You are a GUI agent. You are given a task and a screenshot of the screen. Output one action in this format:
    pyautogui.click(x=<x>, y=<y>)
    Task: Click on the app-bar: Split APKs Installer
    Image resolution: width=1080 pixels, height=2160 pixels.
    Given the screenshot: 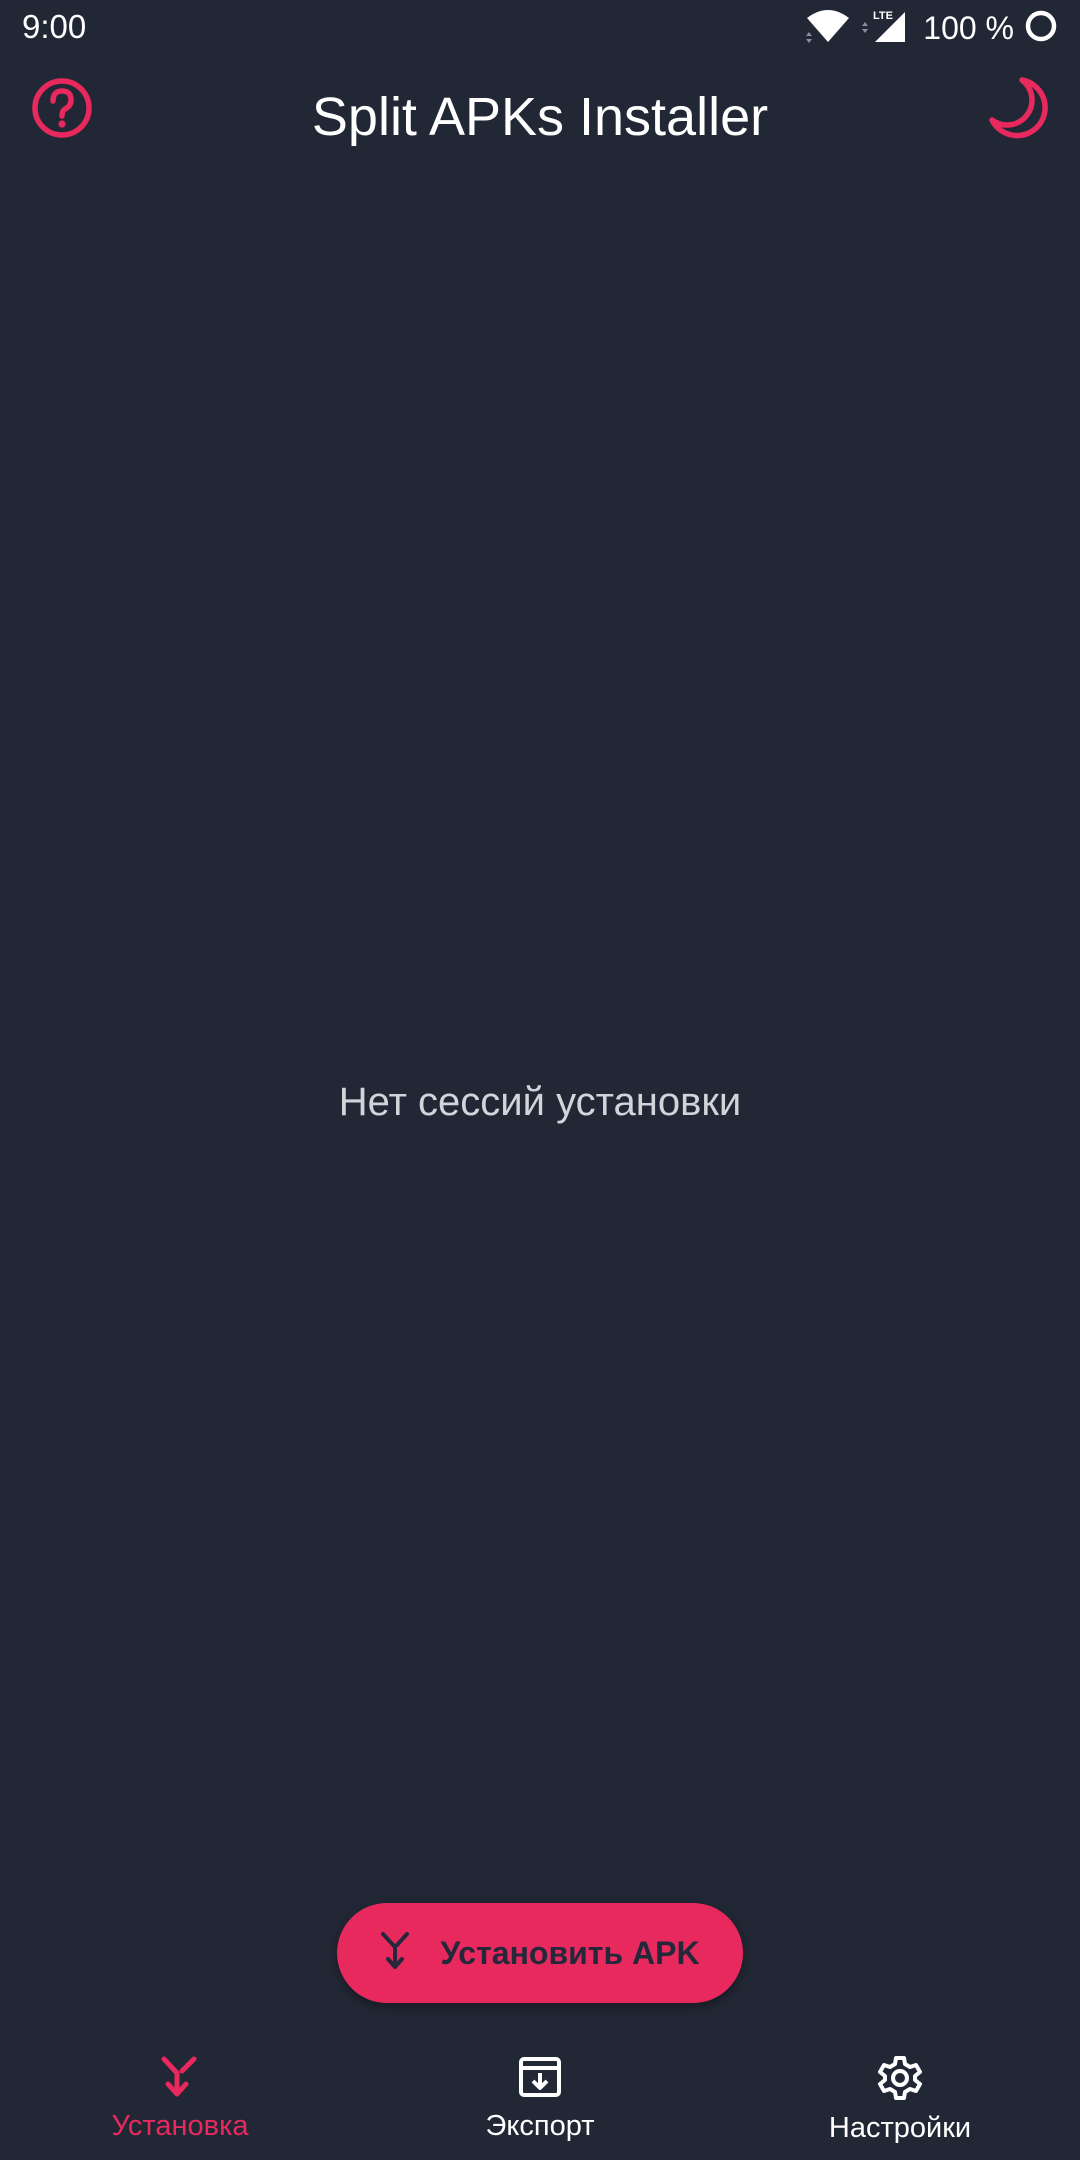 What is the action you would take?
    pyautogui.click(x=540, y=118)
    